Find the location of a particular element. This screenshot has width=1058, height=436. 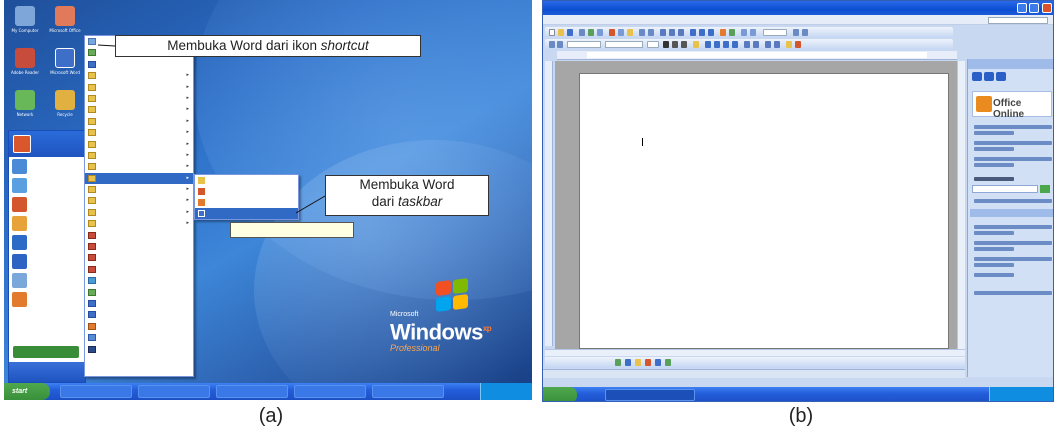

close-icon is located at coordinates (1047, 8).